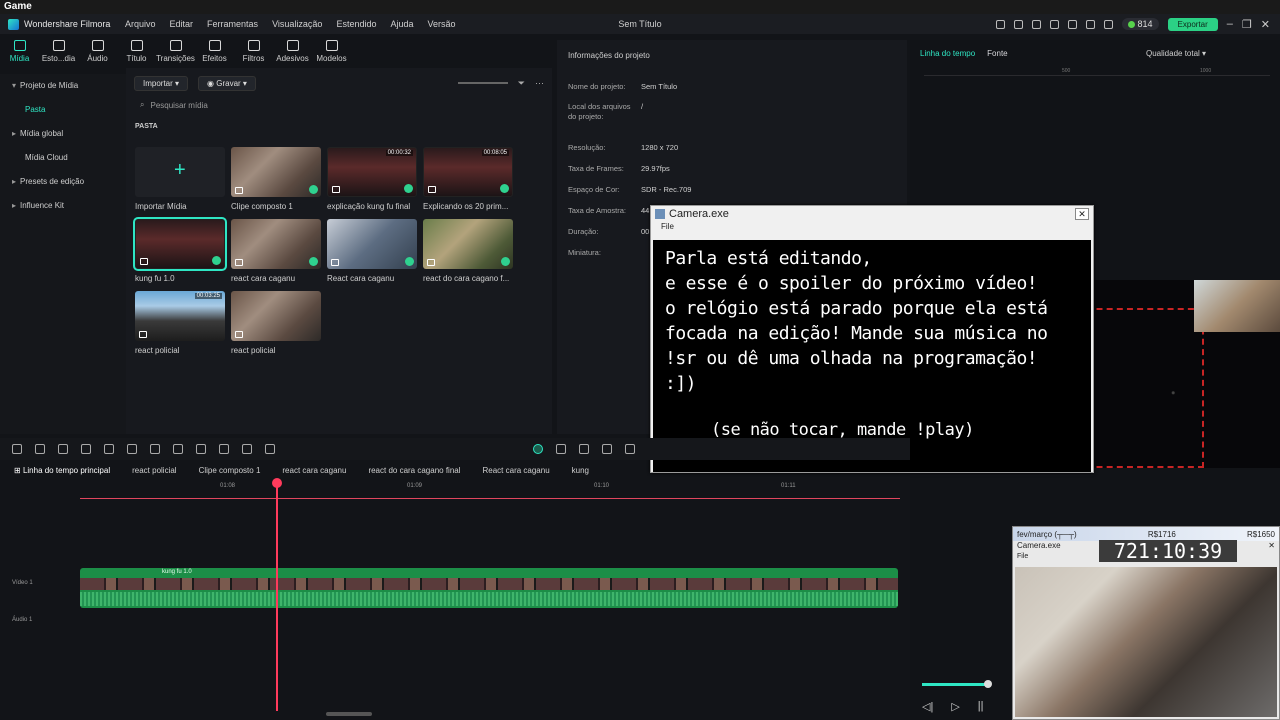 The image size is (1280, 720). Describe the element at coordinates (60, 470) in the screenshot. I see `tab-main-timeline: ⊞ Linha do tempo principal` at that location.